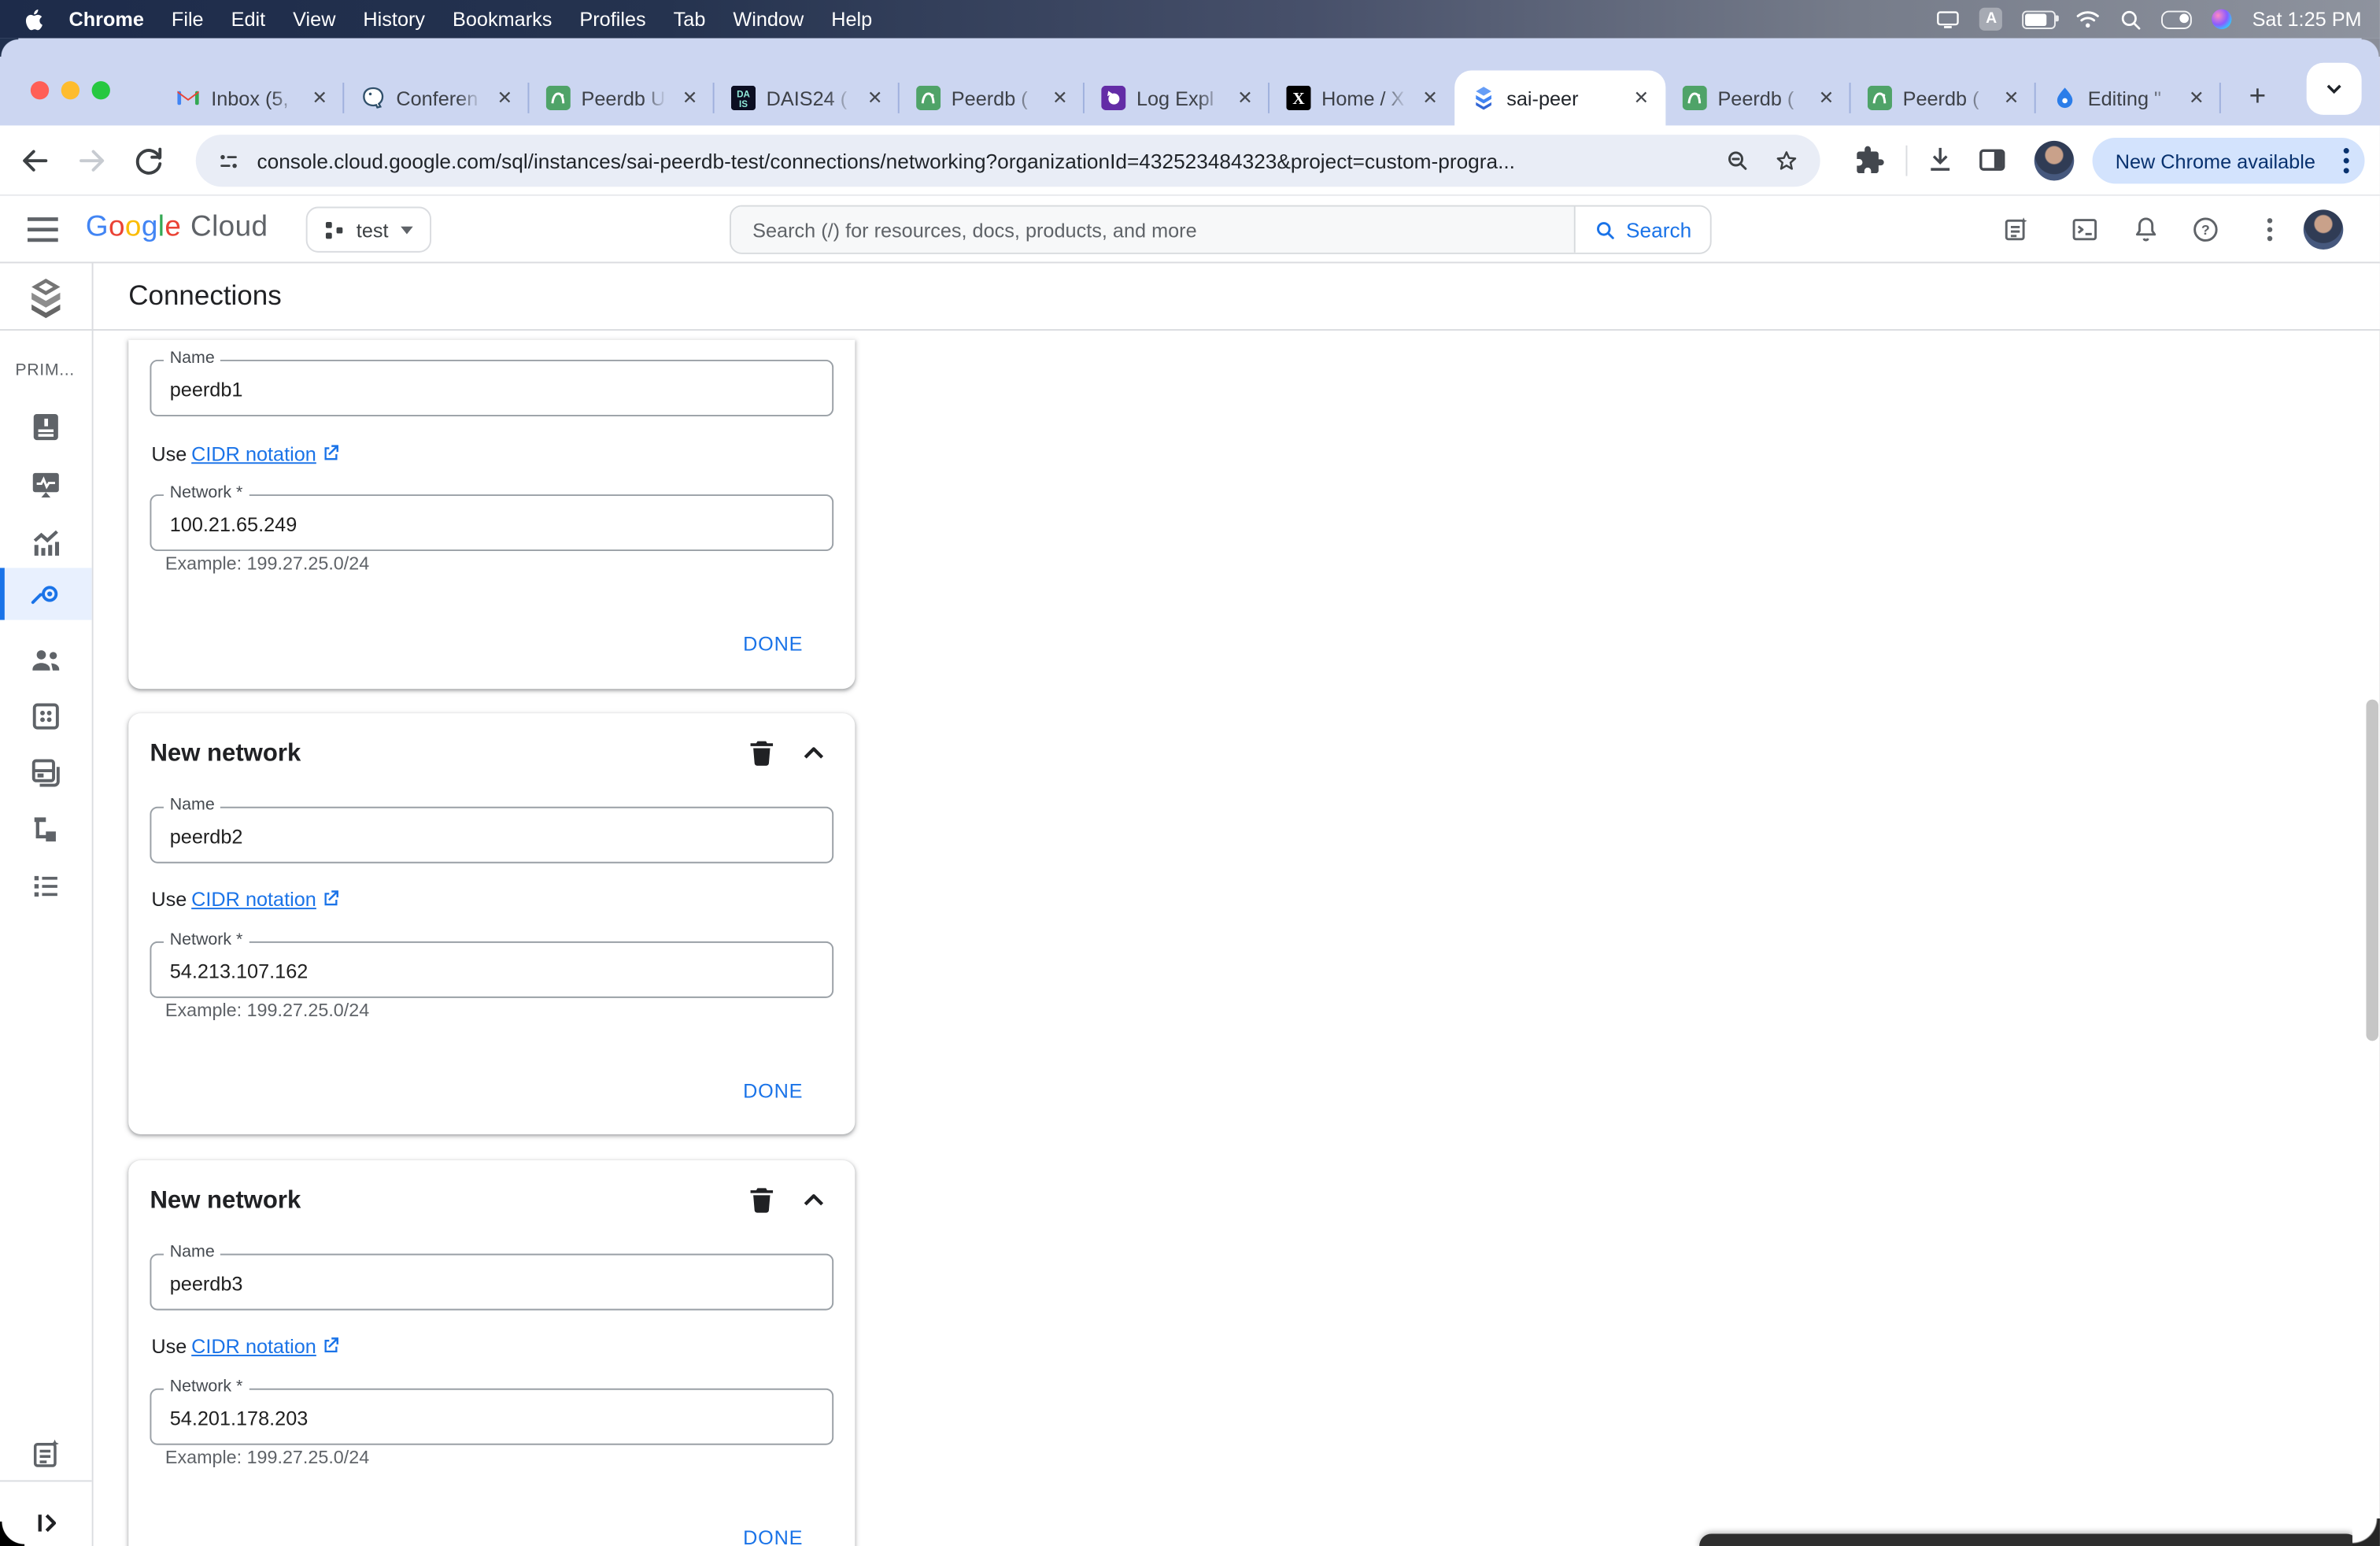  What do you see at coordinates (1758, 97) in the screenshot?
I see `tab-peerdb-3: Peerdb ( ✕` at bounding box center [1758, 97].